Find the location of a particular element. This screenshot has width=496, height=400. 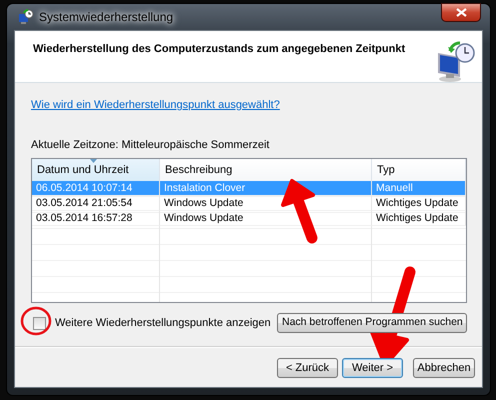

table-cell: Manuell is located at coordinates (419, 188).